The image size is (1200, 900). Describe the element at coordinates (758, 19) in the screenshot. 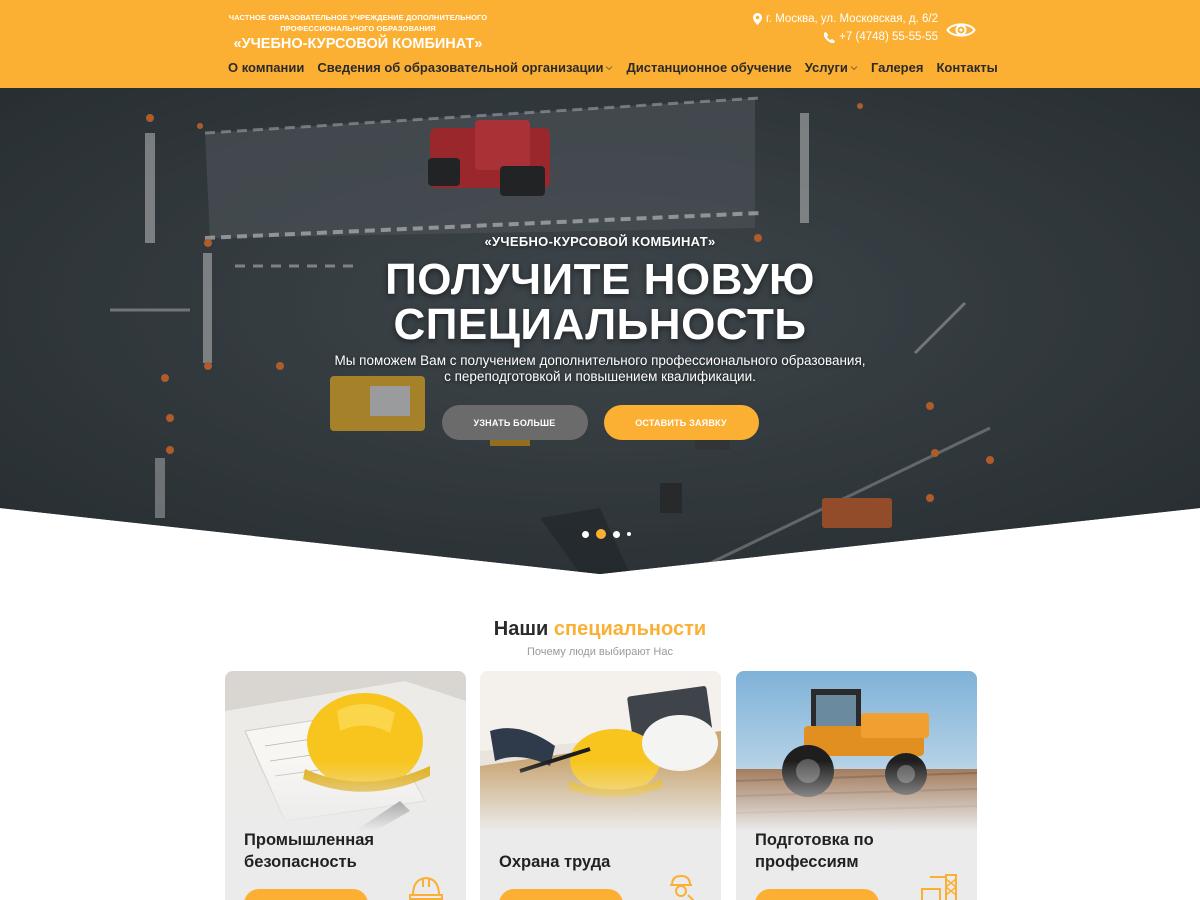

I see `map-pin-icon` at that location.